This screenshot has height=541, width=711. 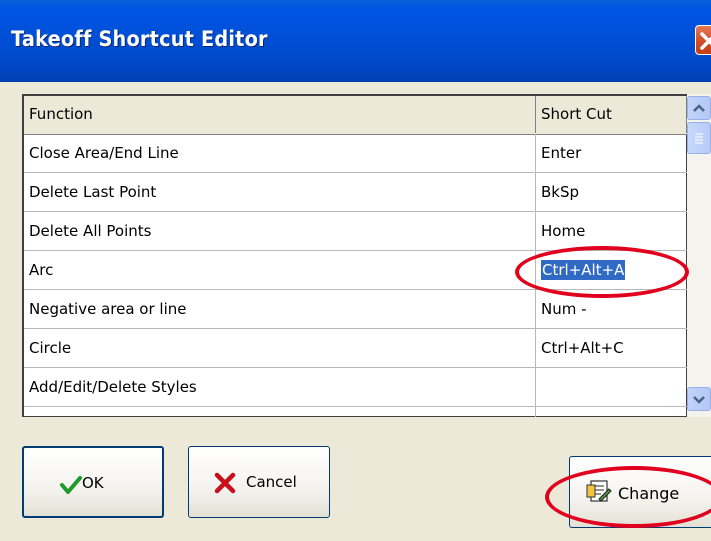 I want to click on function-cell: Circle, so click(x=280, y=348).